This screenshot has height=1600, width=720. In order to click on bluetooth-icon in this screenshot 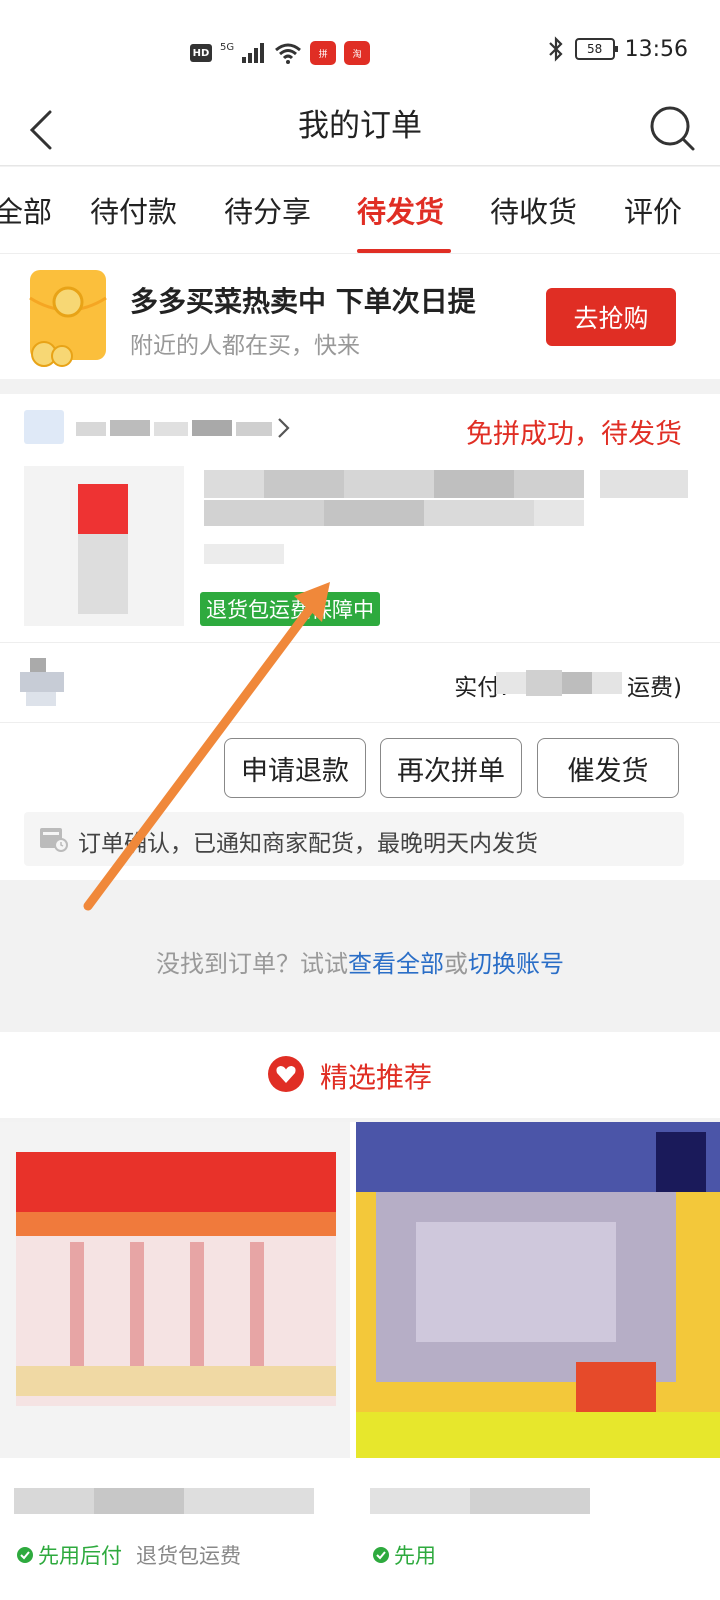, I will do `click(555, 49)`.